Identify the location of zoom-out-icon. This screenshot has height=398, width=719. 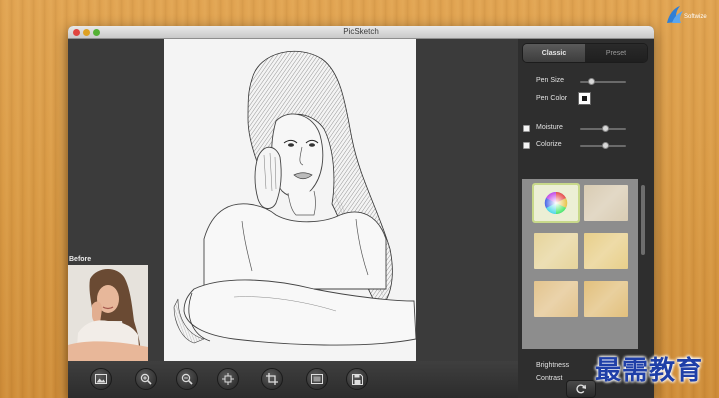
(187, 379).